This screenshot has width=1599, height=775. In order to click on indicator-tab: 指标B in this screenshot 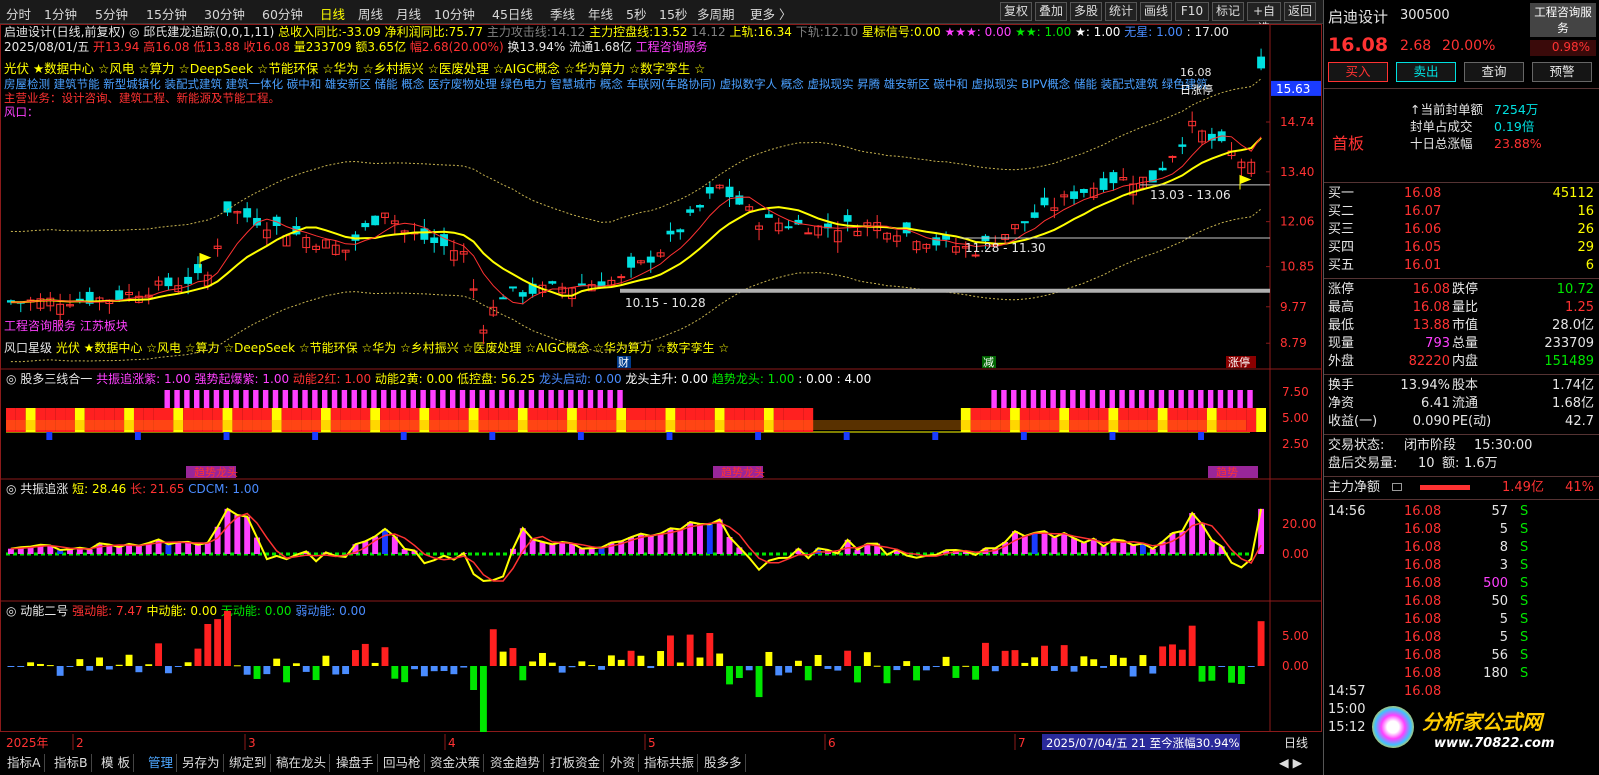, I will do `click(71, 763)`.